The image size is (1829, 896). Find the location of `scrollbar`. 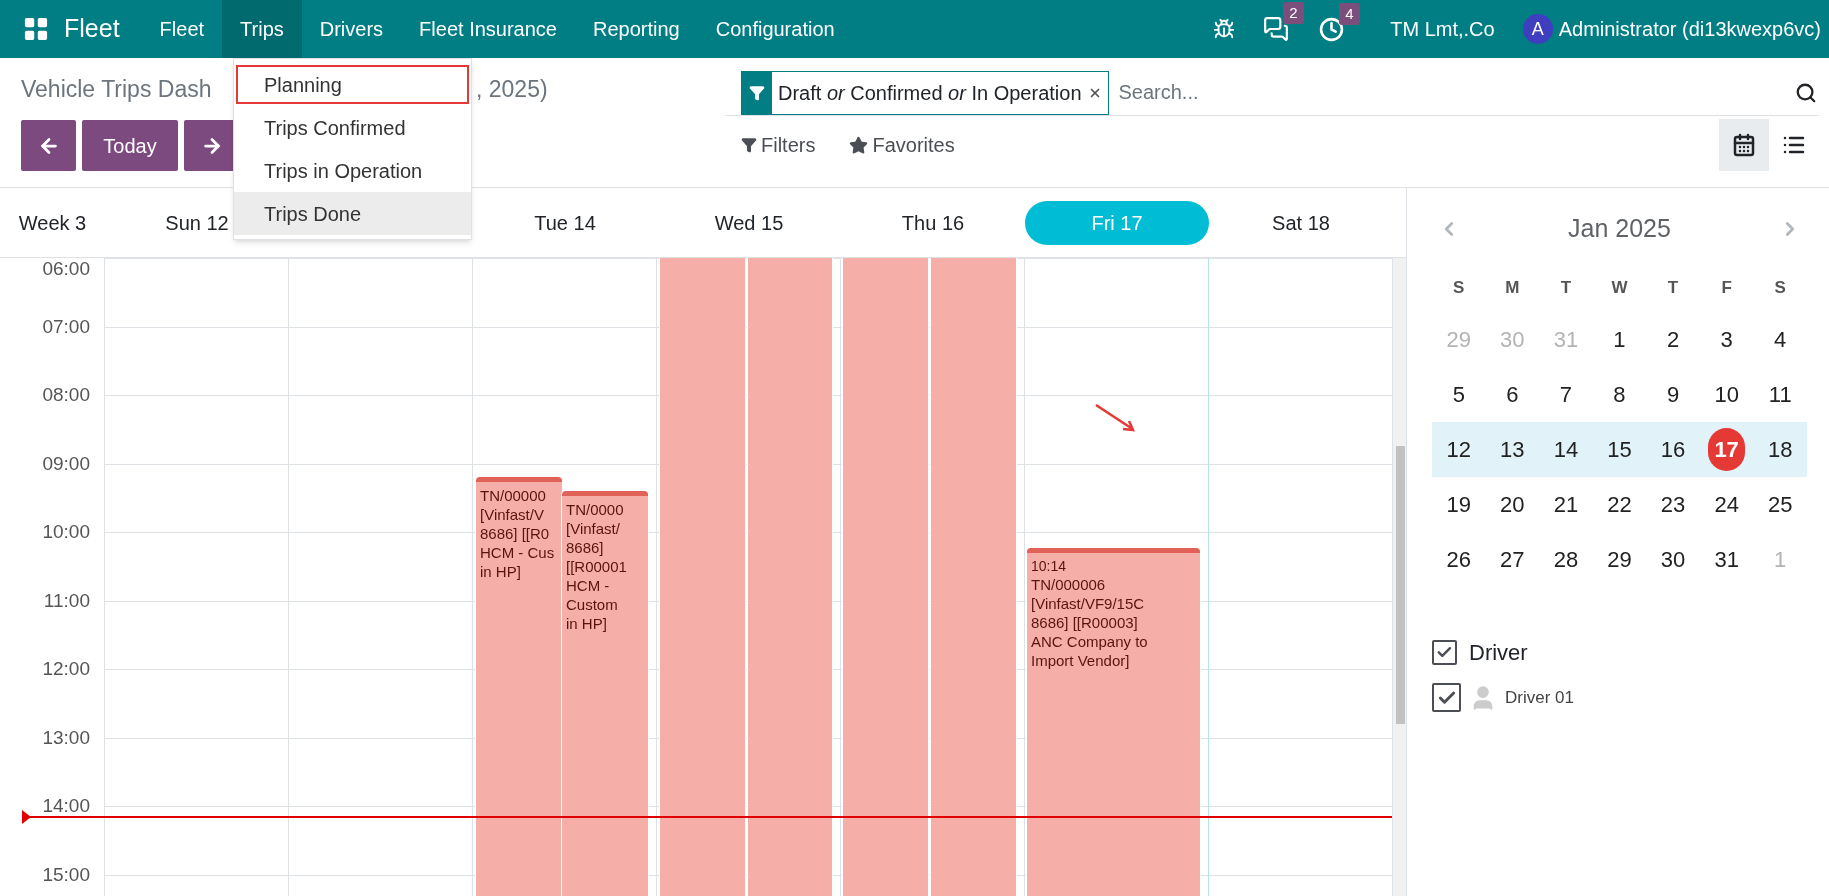

scrollbar is located at coordinates (1399, 577).